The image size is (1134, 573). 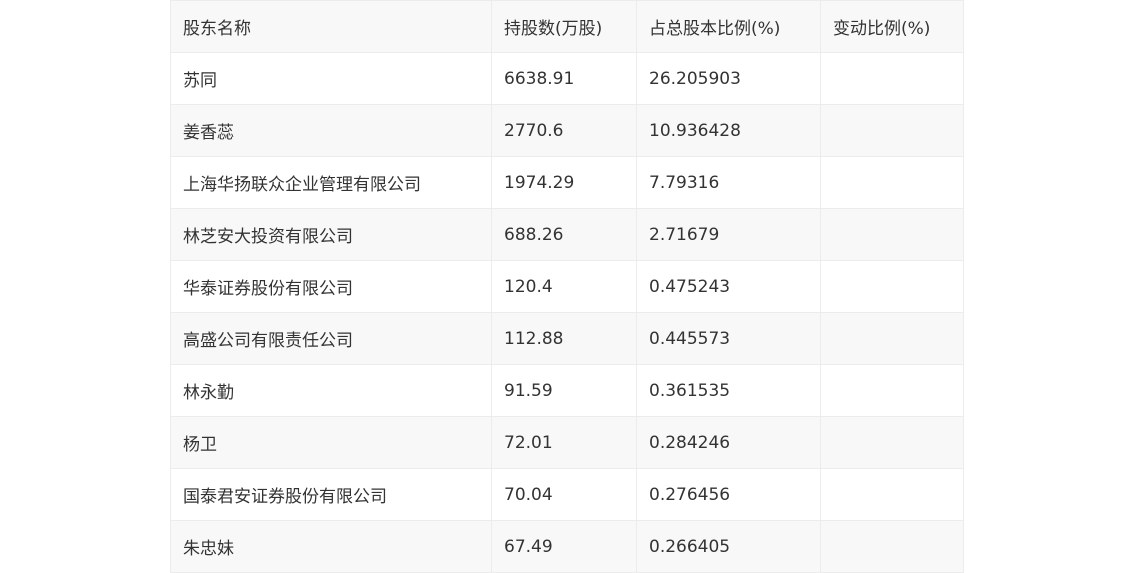 What do you see at coordinates (331, 130) in the screenshot?
I see `shareholder-name-cell: 姜香蕊` at bounding box center [331, 130].